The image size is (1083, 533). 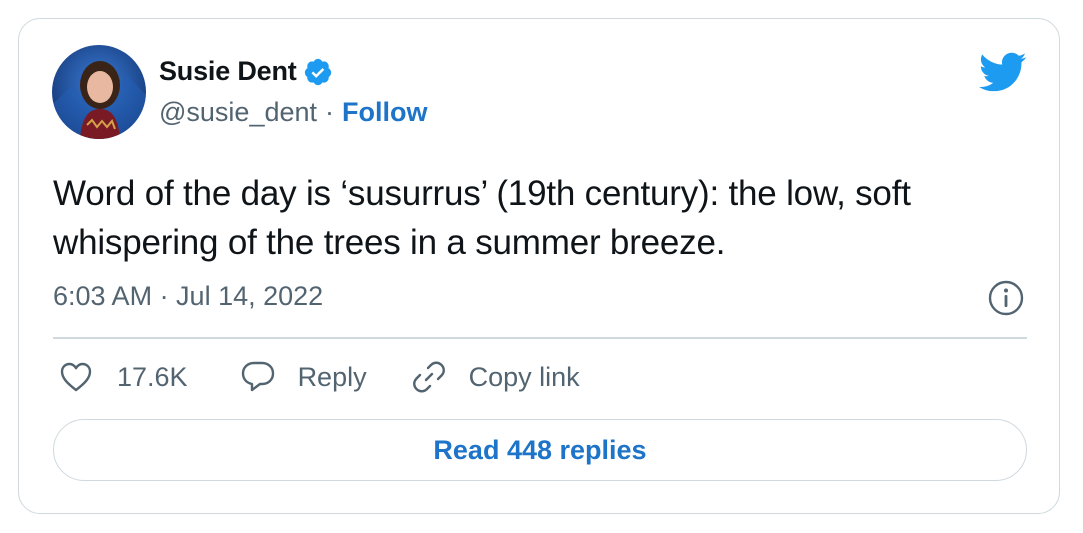 I want to click on twitter-bird-icon, so click(x=1002, y=72).